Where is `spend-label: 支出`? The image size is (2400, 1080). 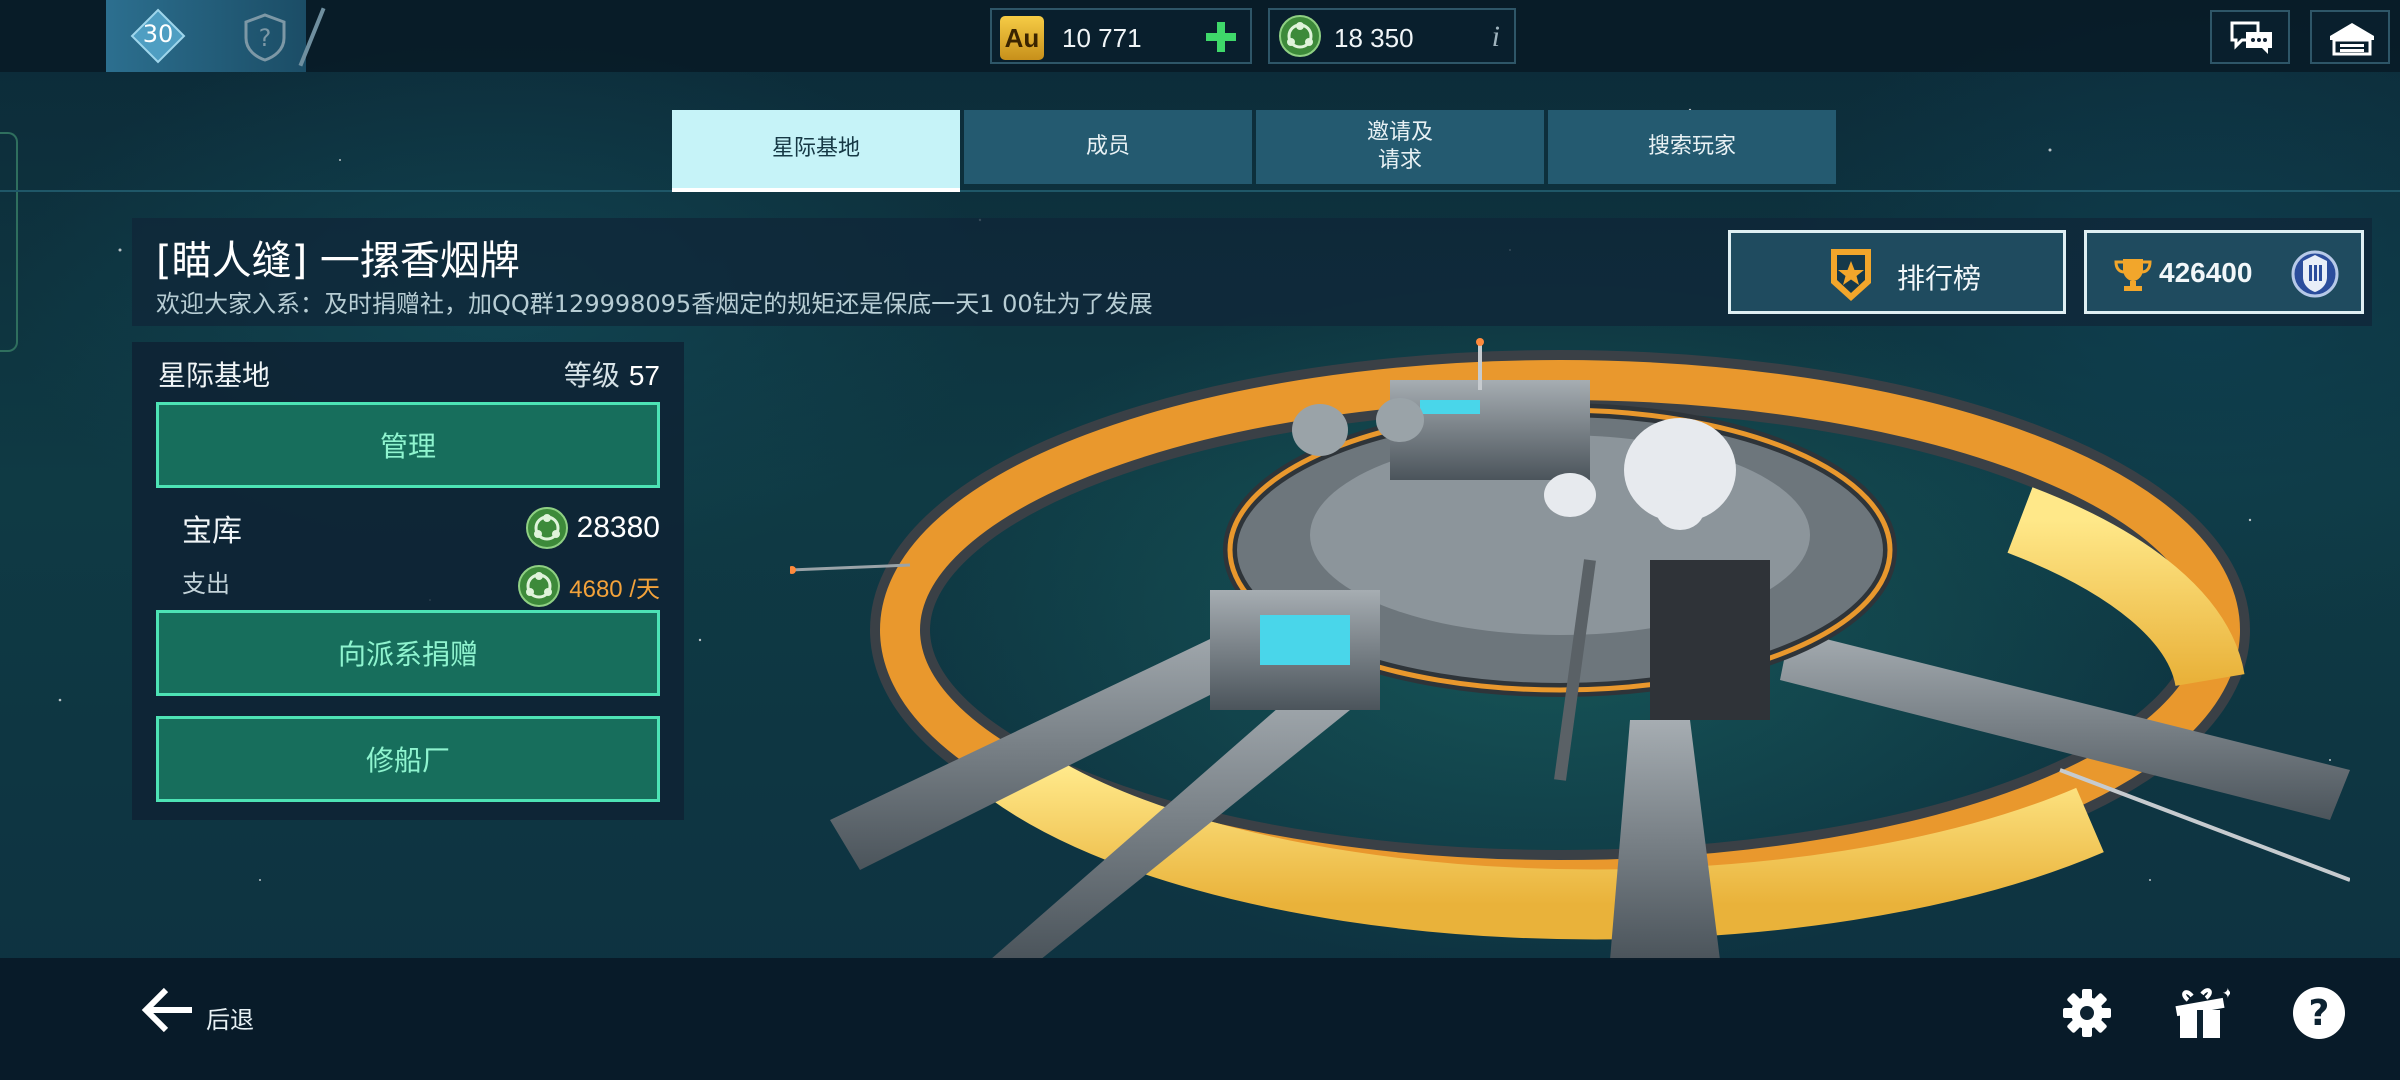
spend-label: 支出 is located at coordinates (206, 584).